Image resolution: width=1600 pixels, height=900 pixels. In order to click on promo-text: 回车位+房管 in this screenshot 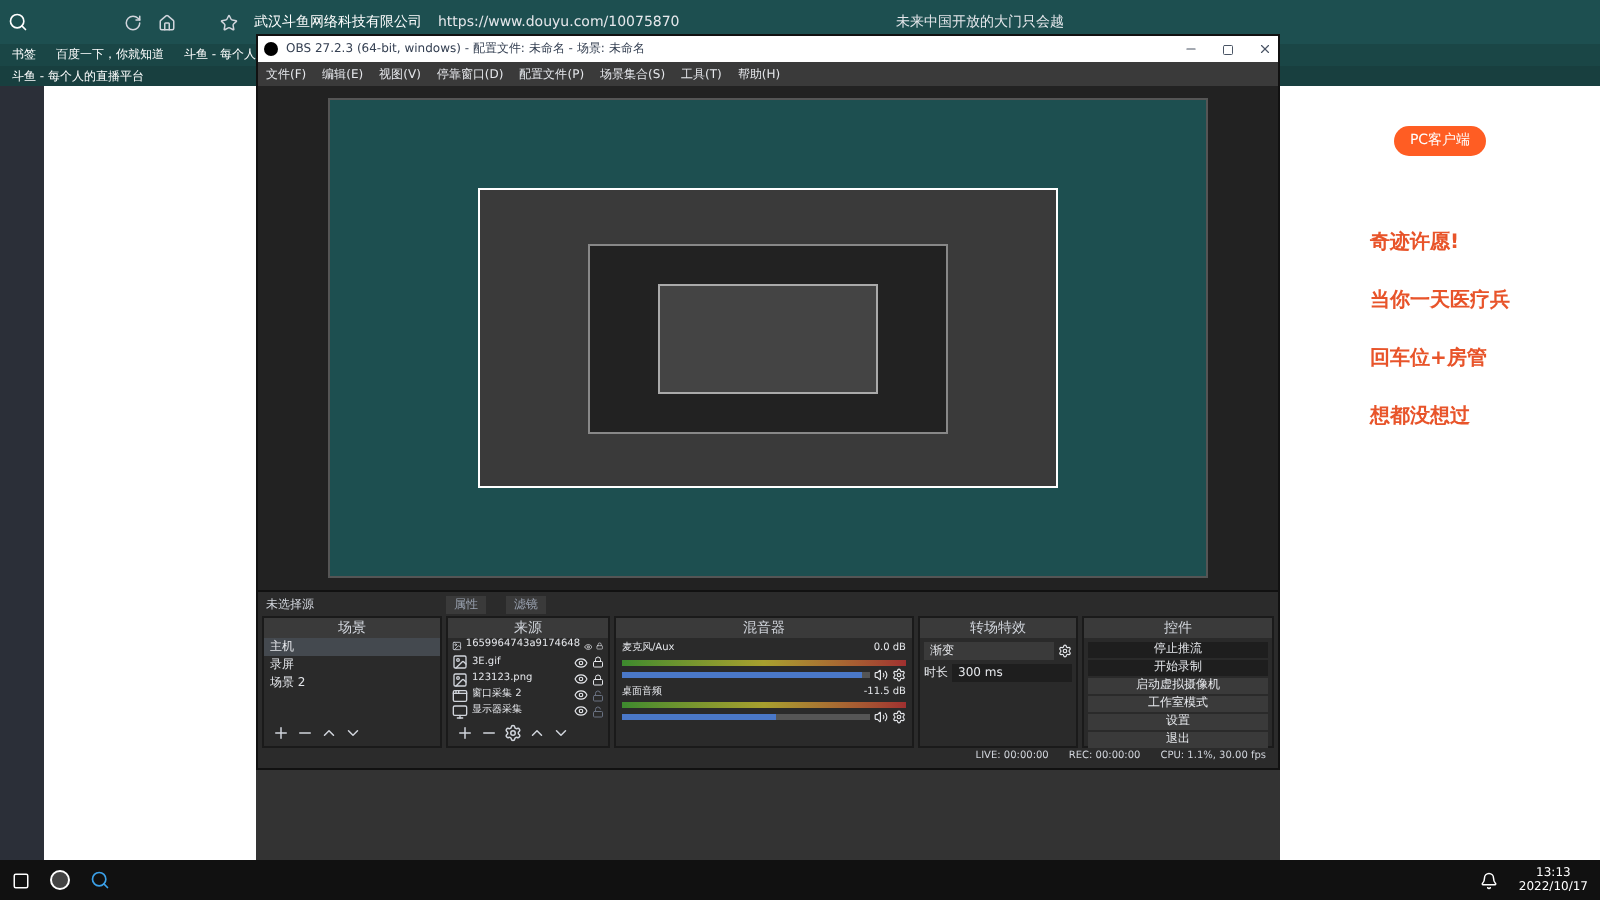, I will do `click(1429, 358)`.